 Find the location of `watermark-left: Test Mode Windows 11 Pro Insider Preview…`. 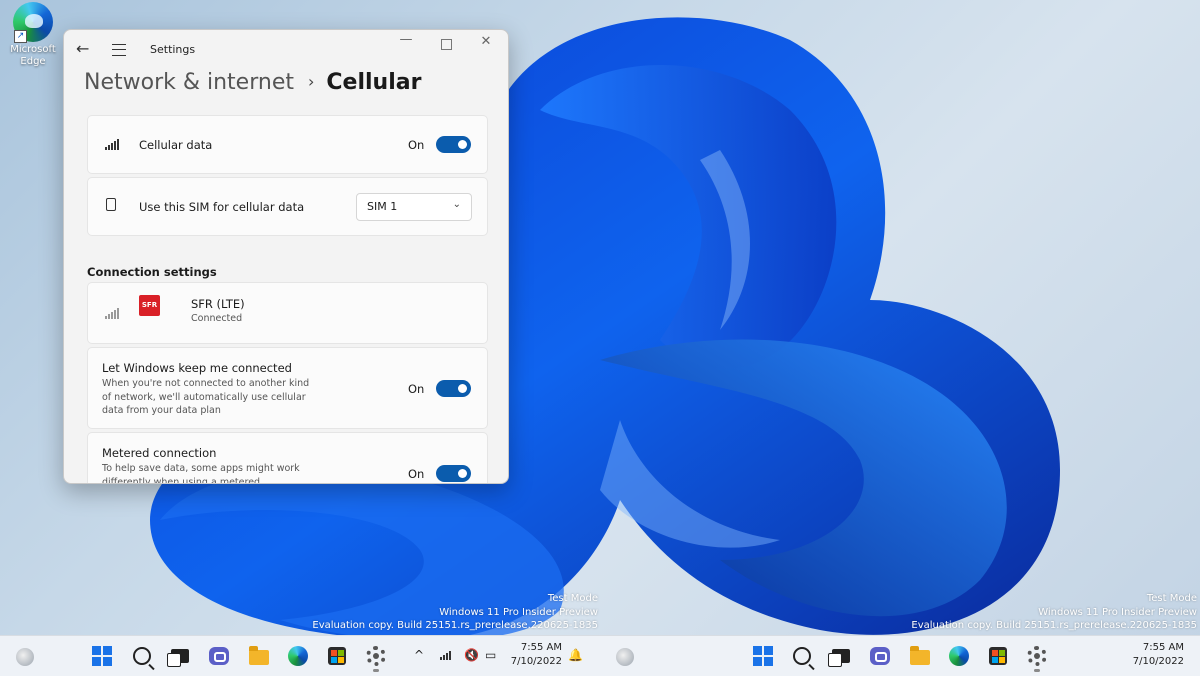

watermark-left: Test Mode Windows 11 Pro Insider Preview… is located at coordinates (455, 612).